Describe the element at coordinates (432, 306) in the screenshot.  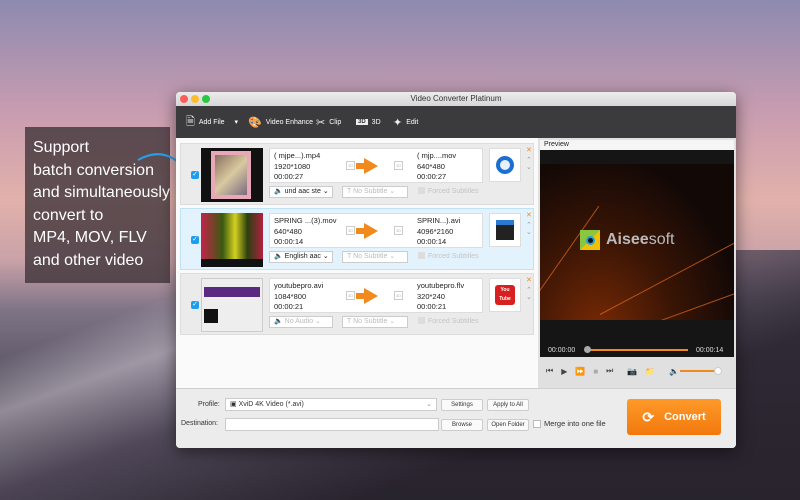
I see `output-duration: 00:00:21` at that location.